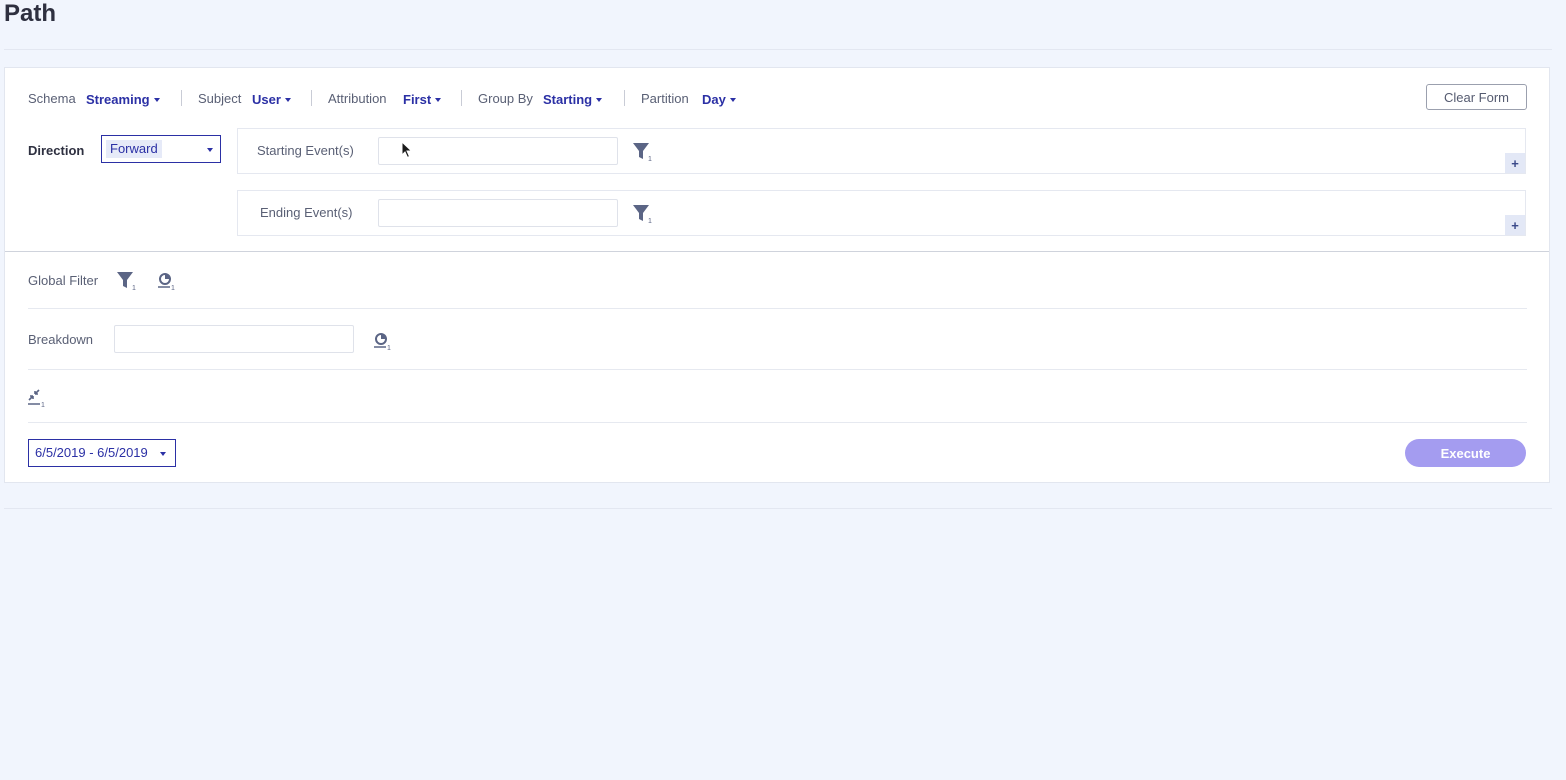  I want to click on partition-value: Day, so click(714, 99).